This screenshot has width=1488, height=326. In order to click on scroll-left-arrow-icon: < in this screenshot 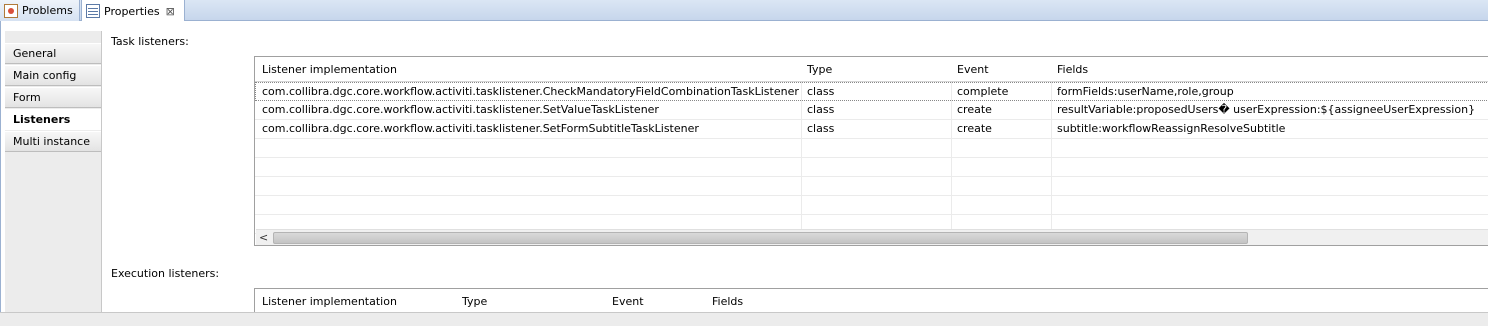, I will do `click(263, 237)`.